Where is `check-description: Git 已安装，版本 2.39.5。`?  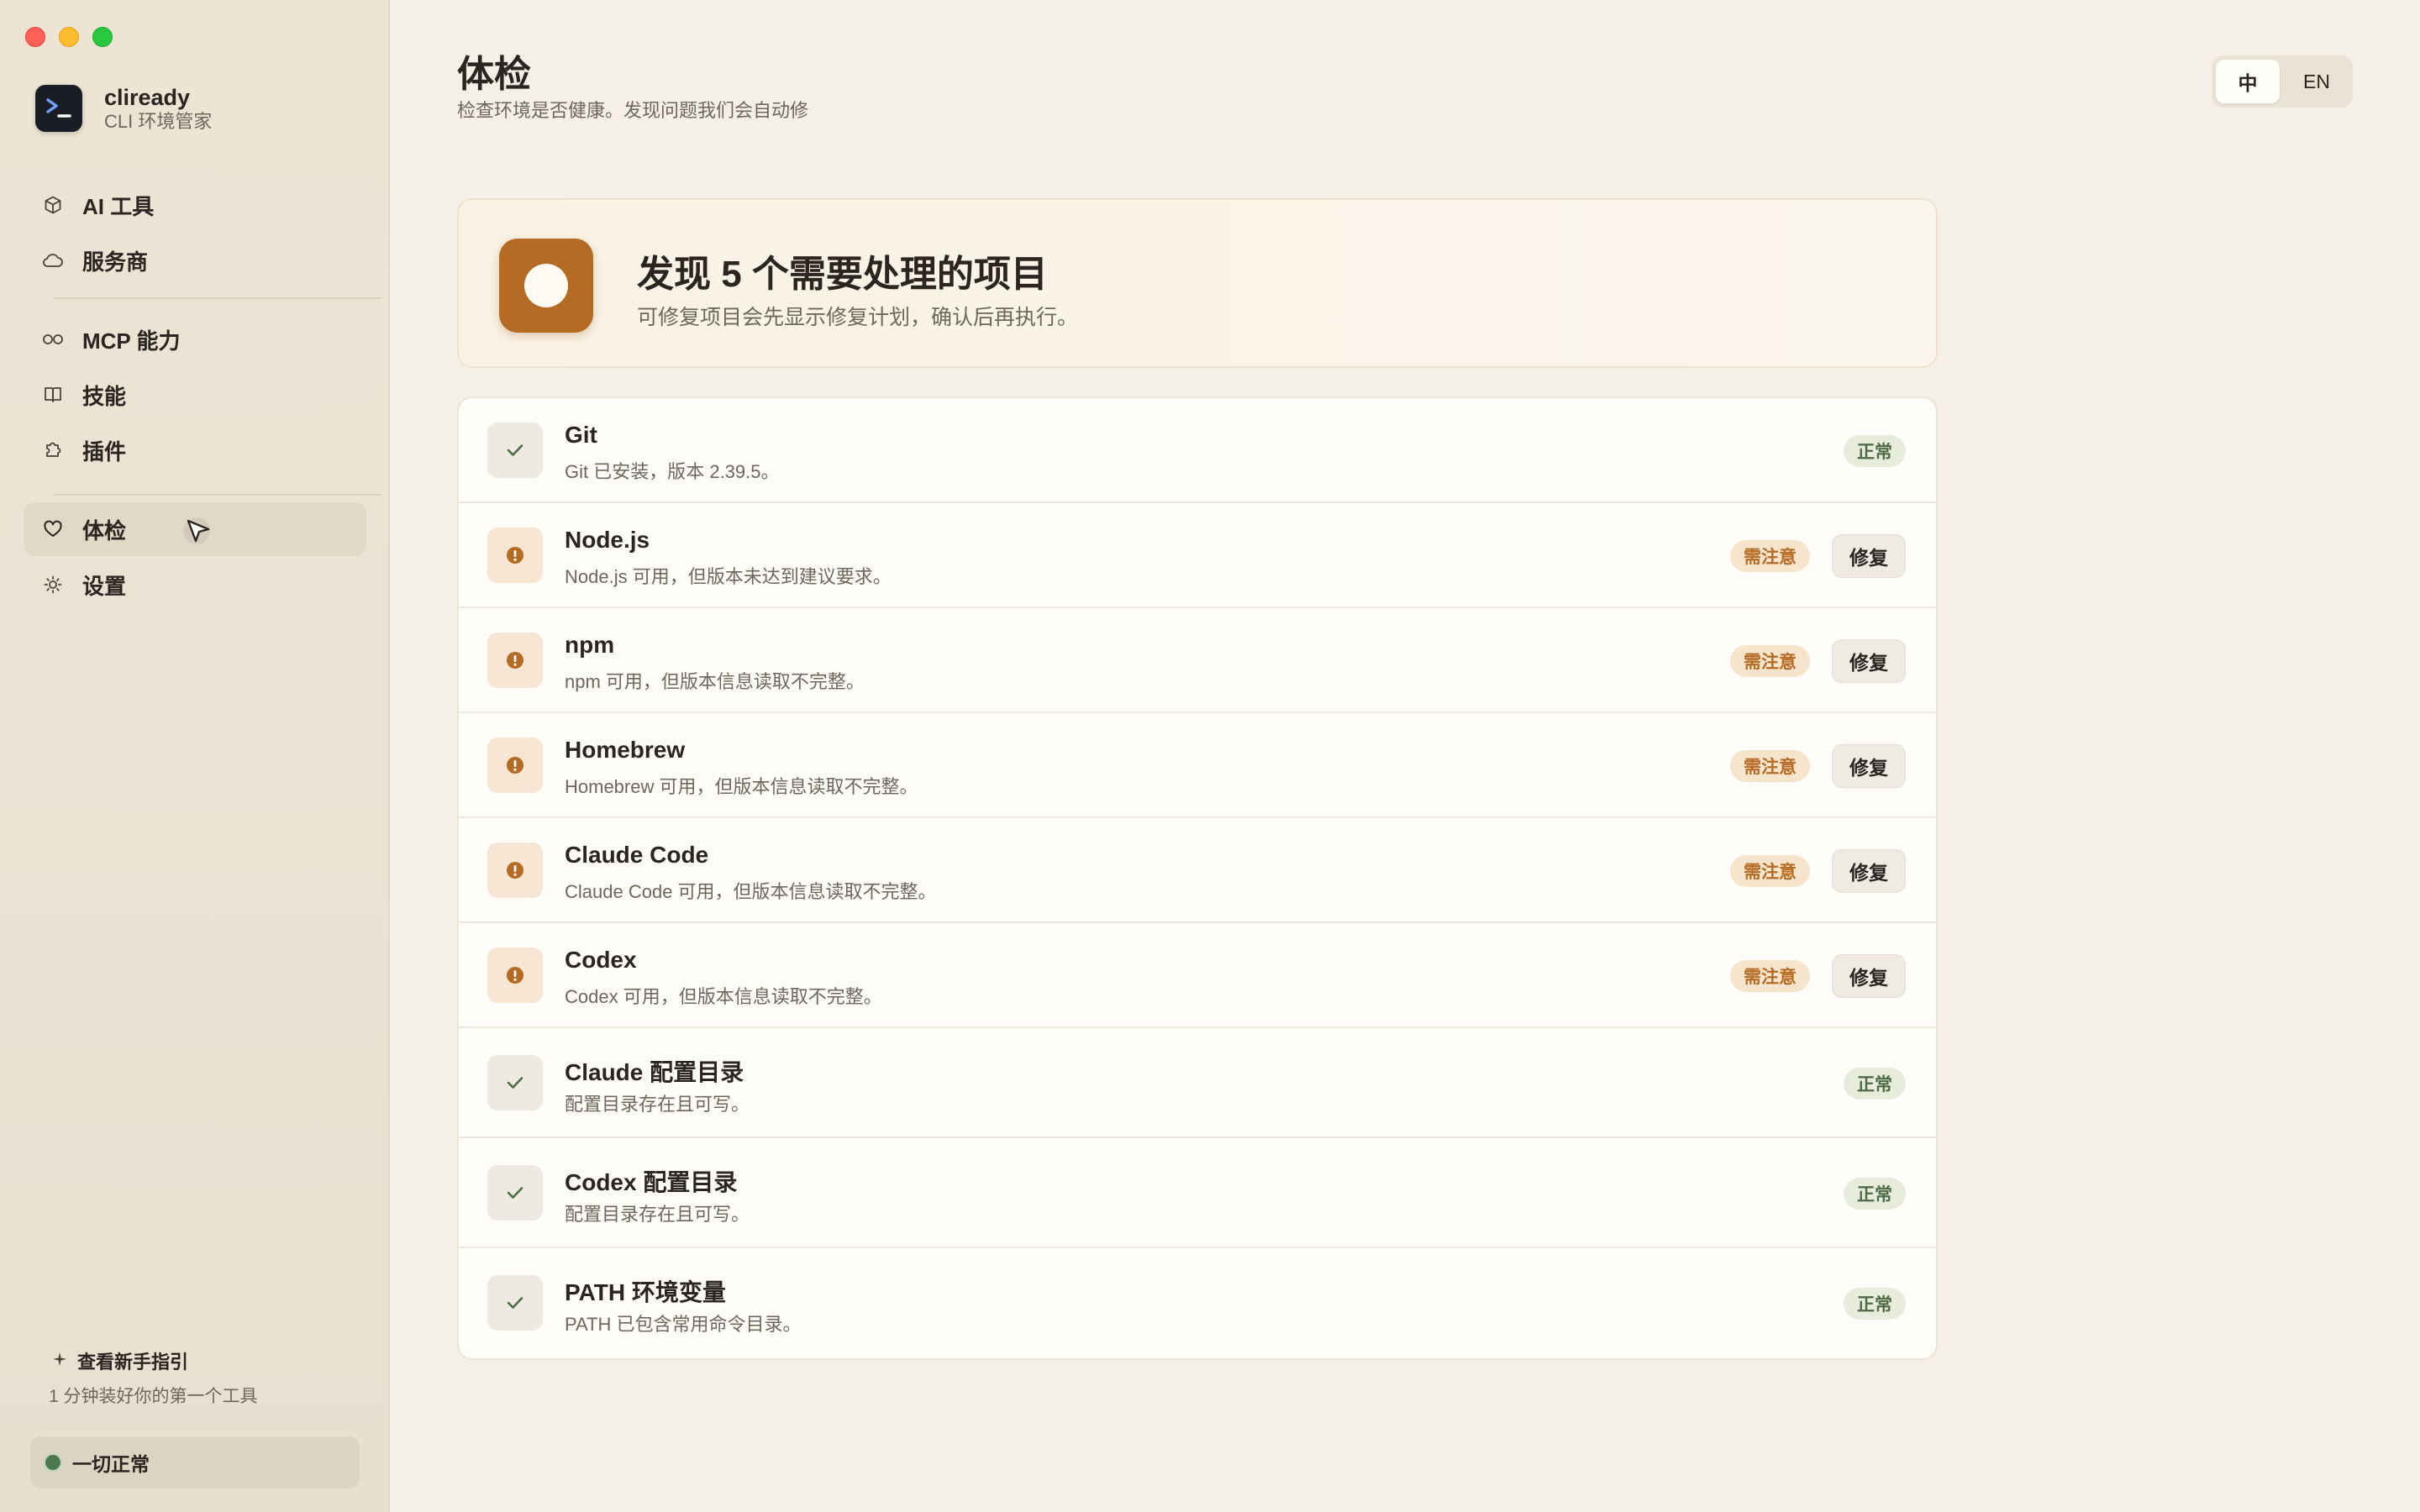
check-description: Git 已安装，版本 2.39.5。 is located at coordinates (673, 471).